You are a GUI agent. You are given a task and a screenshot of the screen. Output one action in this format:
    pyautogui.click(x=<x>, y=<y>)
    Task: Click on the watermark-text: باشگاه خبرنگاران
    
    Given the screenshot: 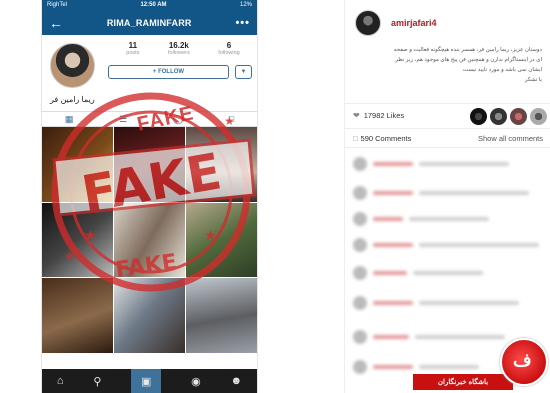 What is the action you would take?
    pyautogui.click(x=463, y=382)
    